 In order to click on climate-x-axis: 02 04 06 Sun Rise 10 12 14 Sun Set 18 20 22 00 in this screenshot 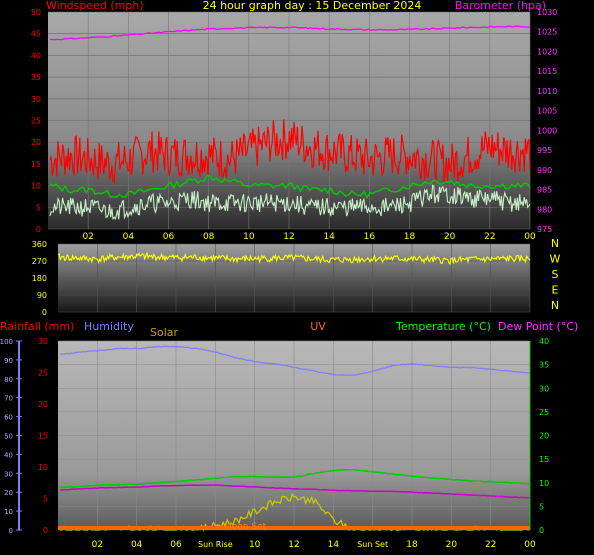, I will do `click(314, 545)`.